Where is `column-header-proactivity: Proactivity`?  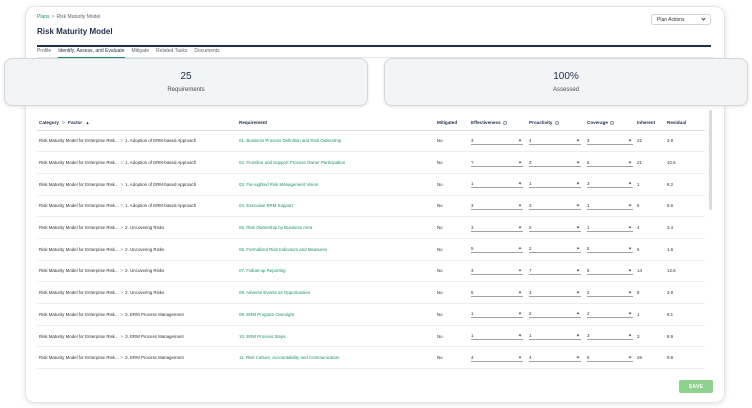 column-header-proactivity: Proactivity is located at coordinates (556, 123).